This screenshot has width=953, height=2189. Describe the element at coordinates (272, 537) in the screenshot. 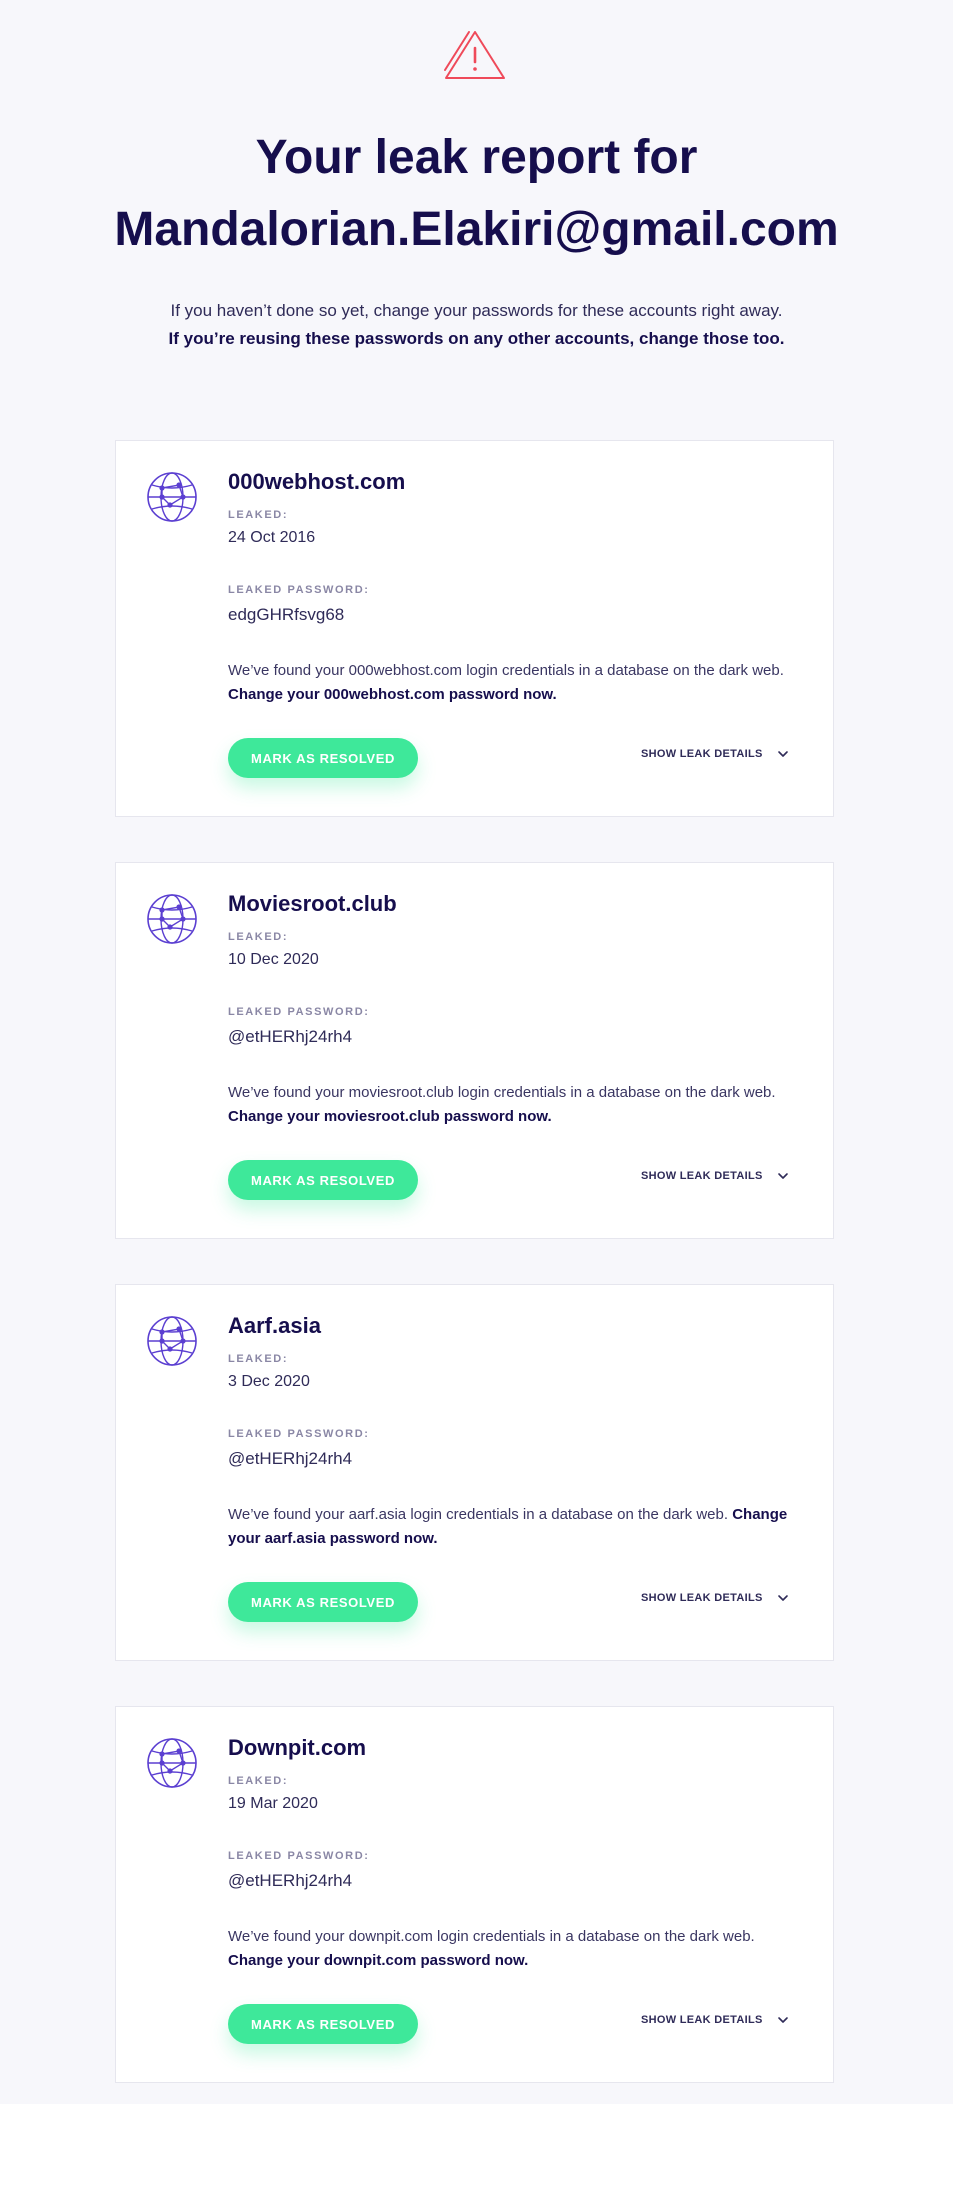

I see `leaked-date: 24 Oct 2016` at that location.